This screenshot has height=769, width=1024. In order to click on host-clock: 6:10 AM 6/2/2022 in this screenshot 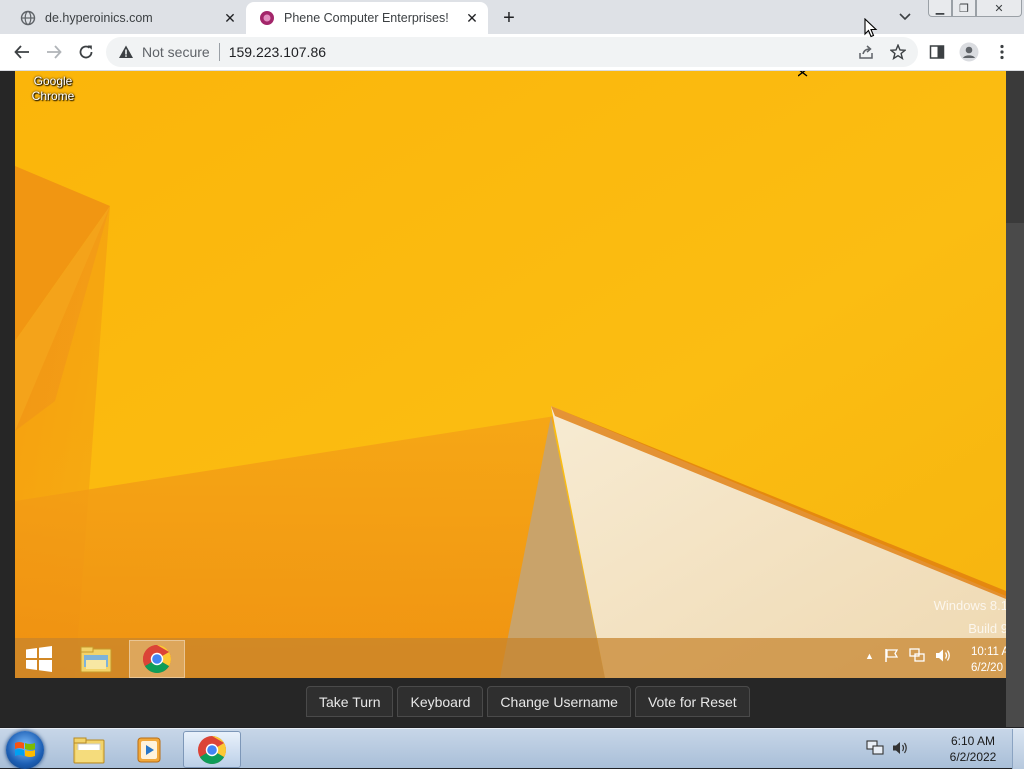, I will do `click(973, 749)`.